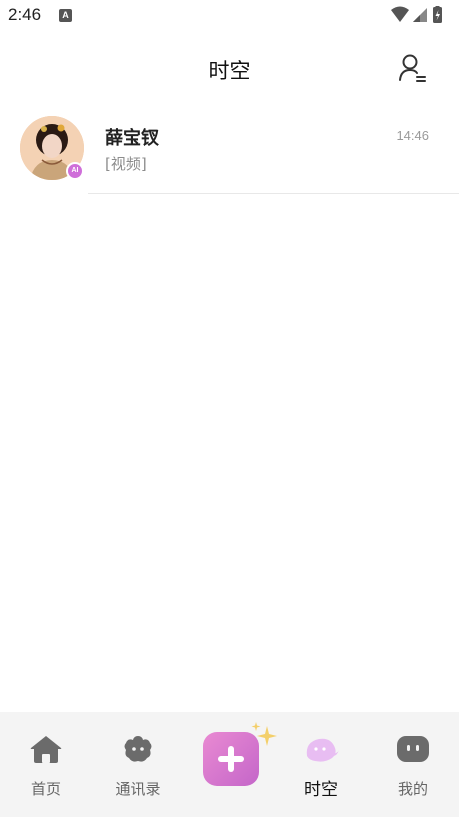 The width and height of the screenshot is (459, 817). I want to click on chat-time: 14:46, so click(412, 135).